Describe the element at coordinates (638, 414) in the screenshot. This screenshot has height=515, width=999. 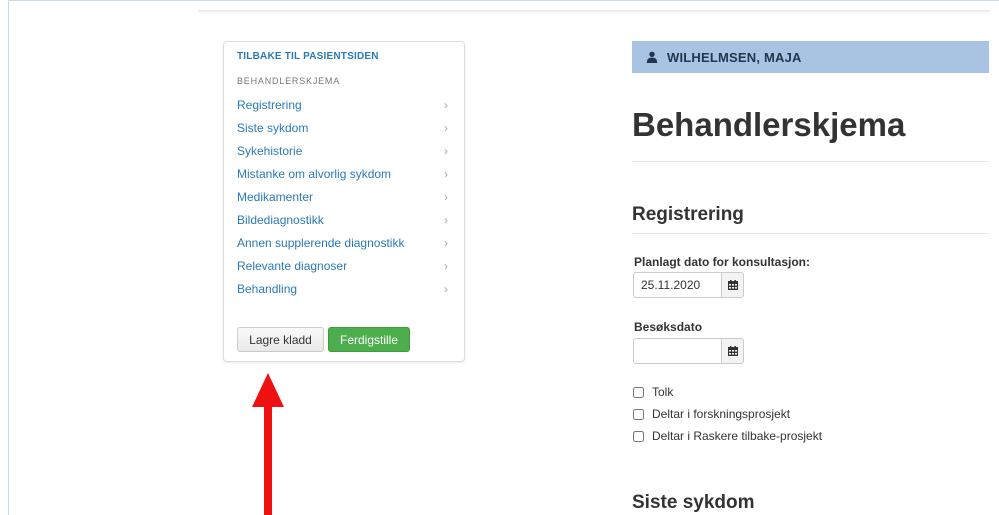
I see `forskningsprosjekt-checkbox` at that location.